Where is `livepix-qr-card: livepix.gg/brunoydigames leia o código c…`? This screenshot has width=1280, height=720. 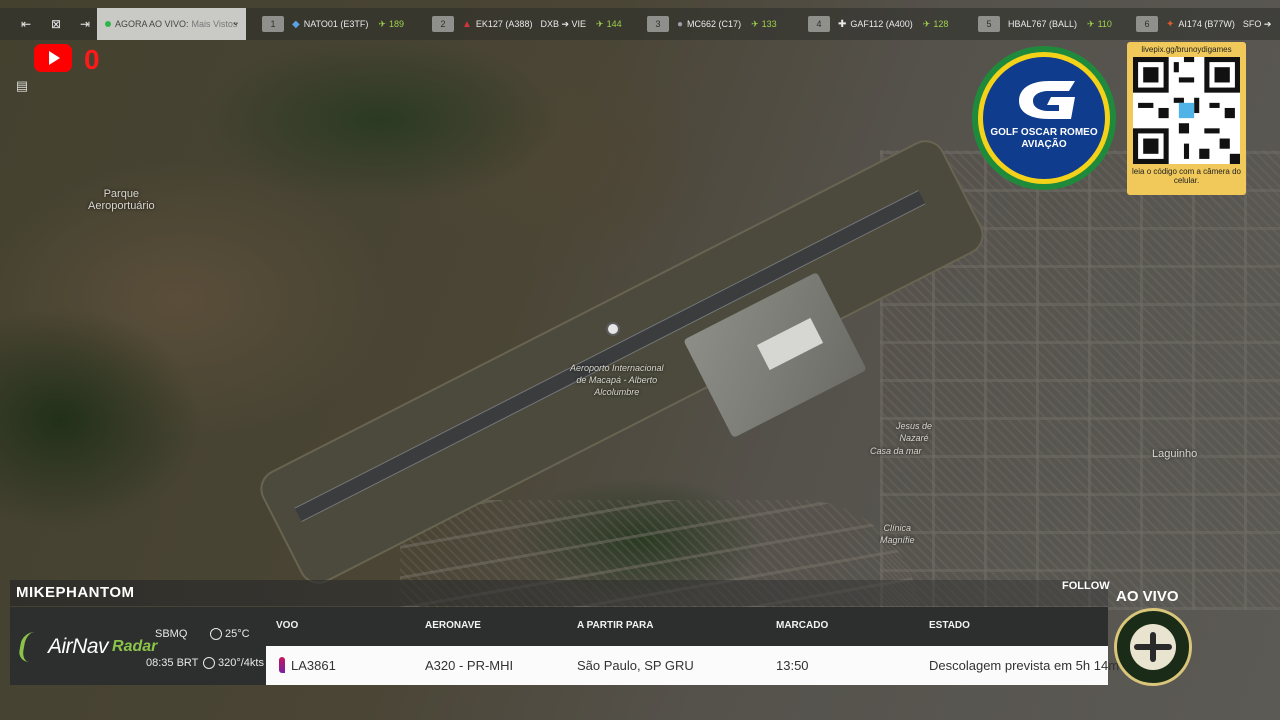
livepix-qr-card: livepix.gg/brunoydigames leia o código c… is located at coordinates (1186, 118).